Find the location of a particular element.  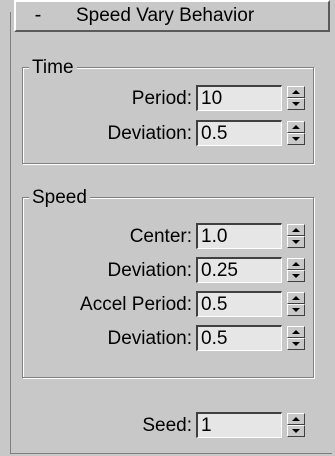

time-deviation-label: Deviation: is located at coordinates (150, 133).